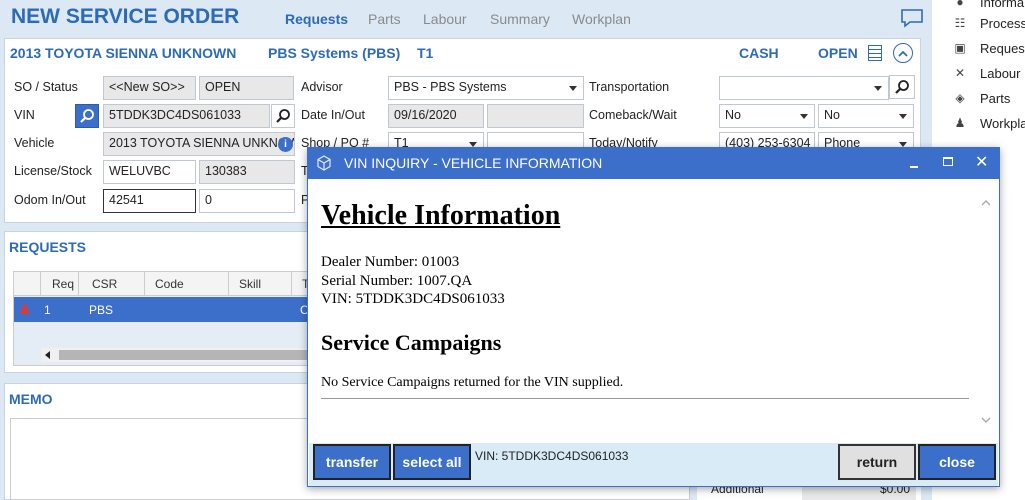 Image resolution: width=1025 pixels, height=500 pixels. I want to click on table-row: ♟ 1 PBS C, so click(168, 309).